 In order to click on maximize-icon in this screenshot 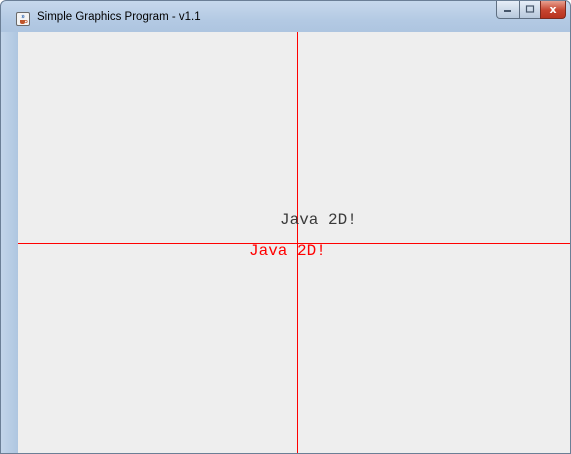, I will do `click(530, 9)`.